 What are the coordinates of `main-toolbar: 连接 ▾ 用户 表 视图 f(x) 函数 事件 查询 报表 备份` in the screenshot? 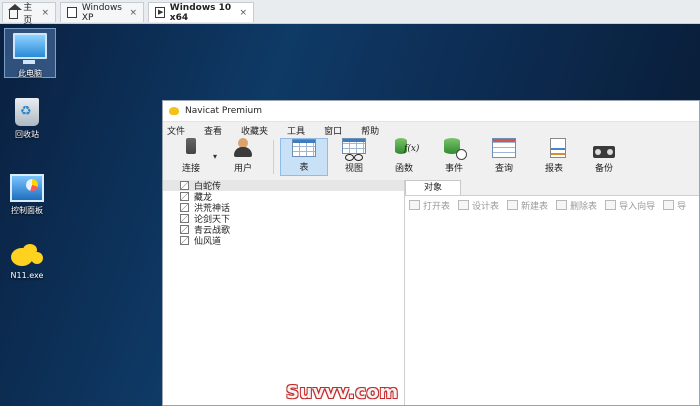 It's located at (431, 159).